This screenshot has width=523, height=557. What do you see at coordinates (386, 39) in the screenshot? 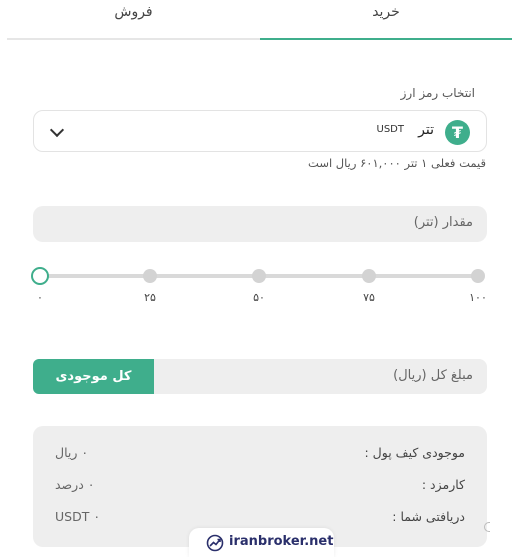
I see `active-tab-indicator` at bounding box center [386, 39].